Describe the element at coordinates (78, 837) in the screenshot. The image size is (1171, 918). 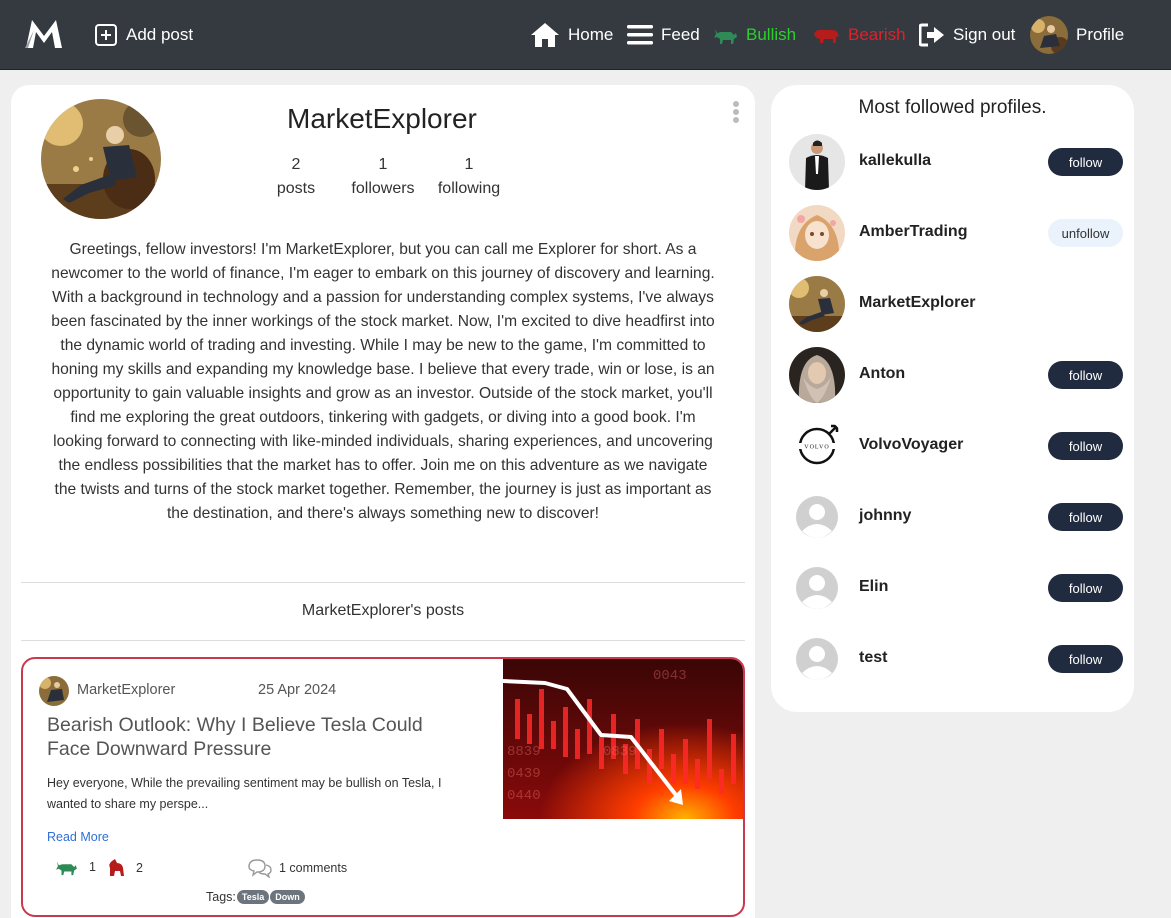
I see `read-more-link: Read More` at that location.